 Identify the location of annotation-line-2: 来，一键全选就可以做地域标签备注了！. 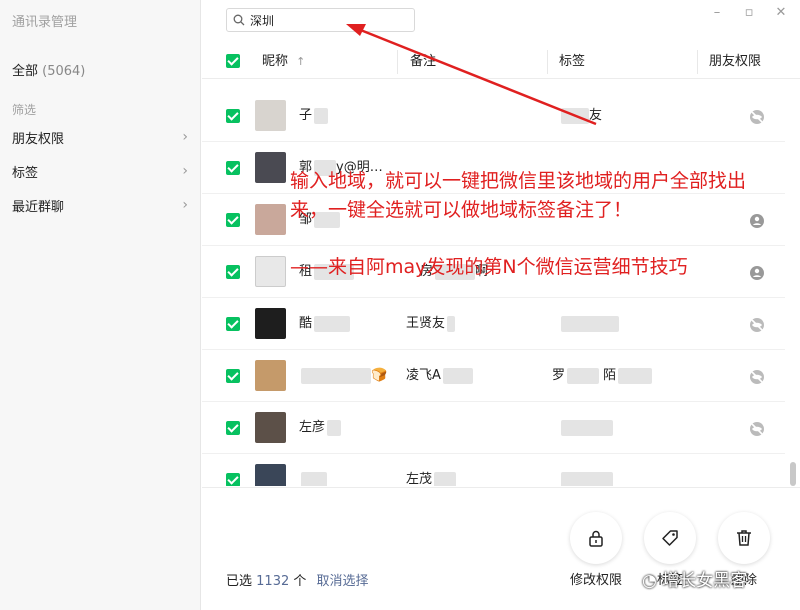
(461, 210).